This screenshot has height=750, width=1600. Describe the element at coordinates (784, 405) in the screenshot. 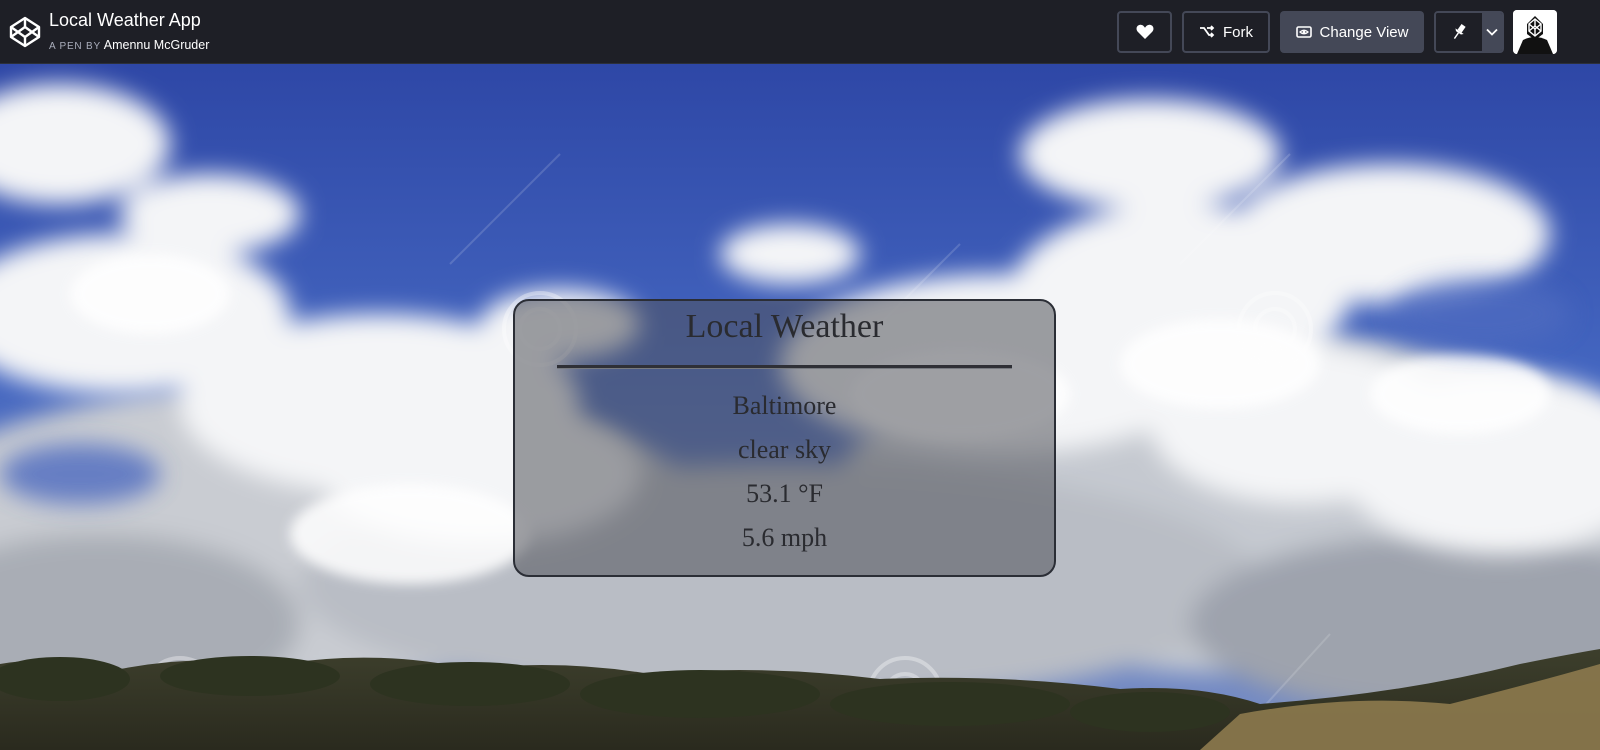

I see `city-name: Baltimore` at that location.